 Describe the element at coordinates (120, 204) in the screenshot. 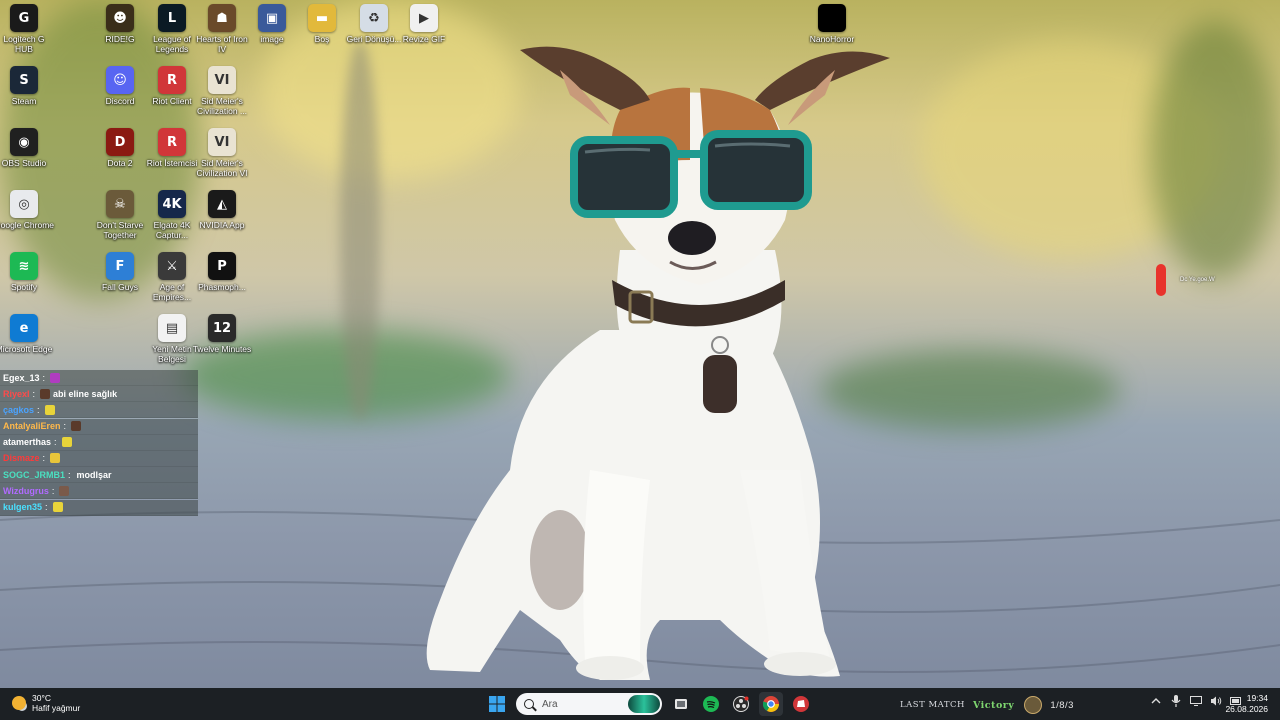

I see `dont-starve-icon: ☠` at that location.